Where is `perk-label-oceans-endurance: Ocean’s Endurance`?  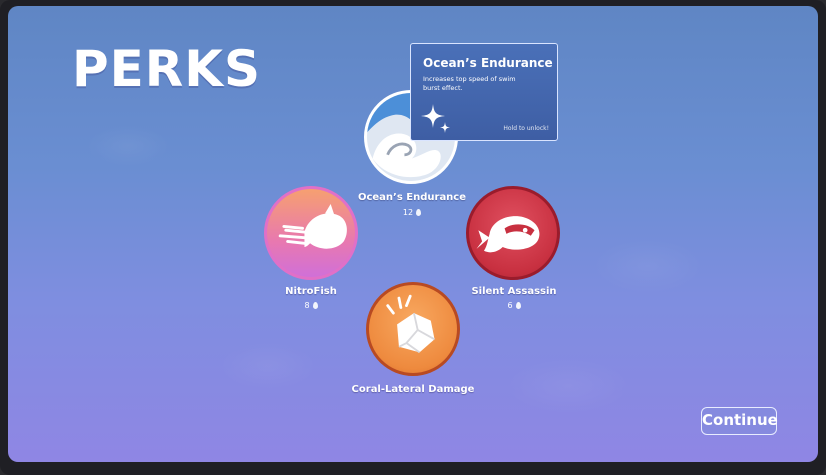
perk-label-oceans-endurance: Ocean’s Endurance is located at coordinates (412, 197).